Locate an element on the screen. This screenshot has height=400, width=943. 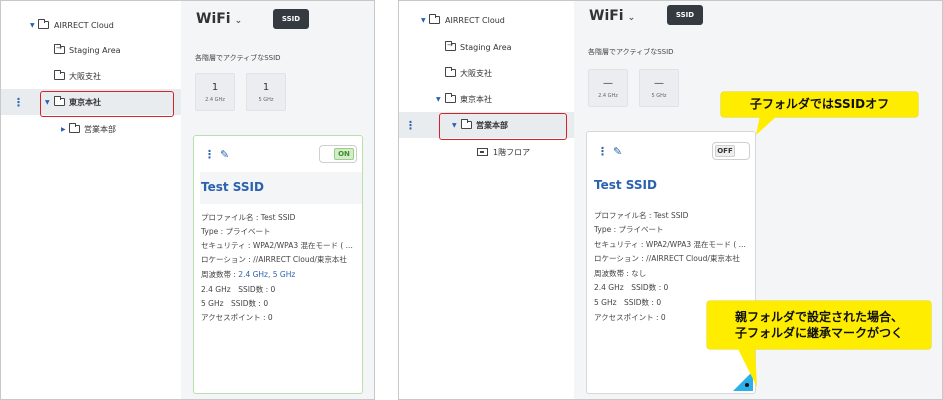
tree-item-label: 1階フロア is located at coordinates (512, 152).